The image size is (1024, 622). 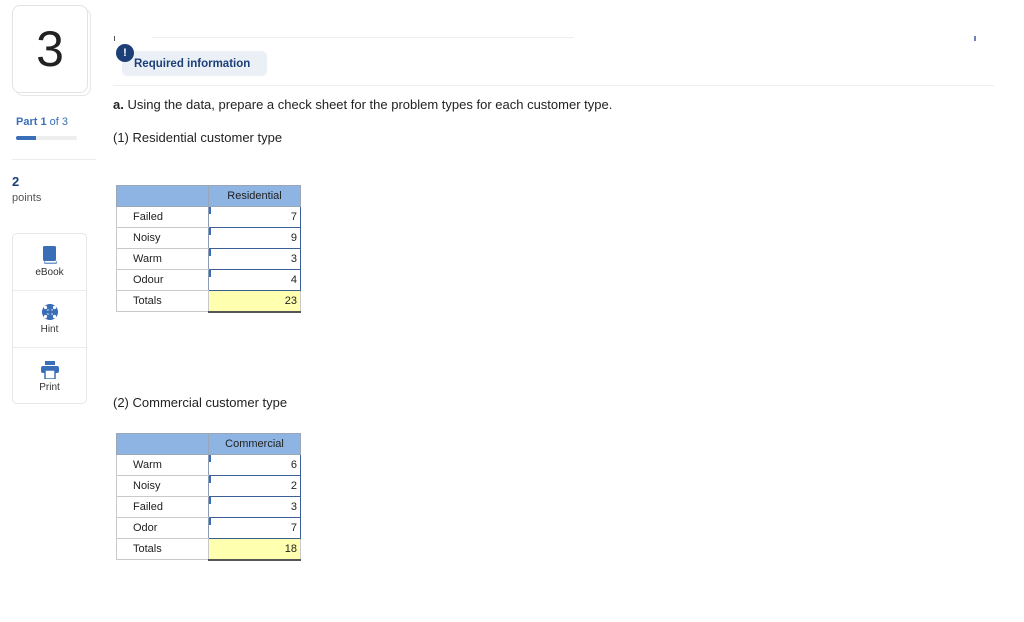 I want to click on print-button: Print, so click(x=49, y=376).